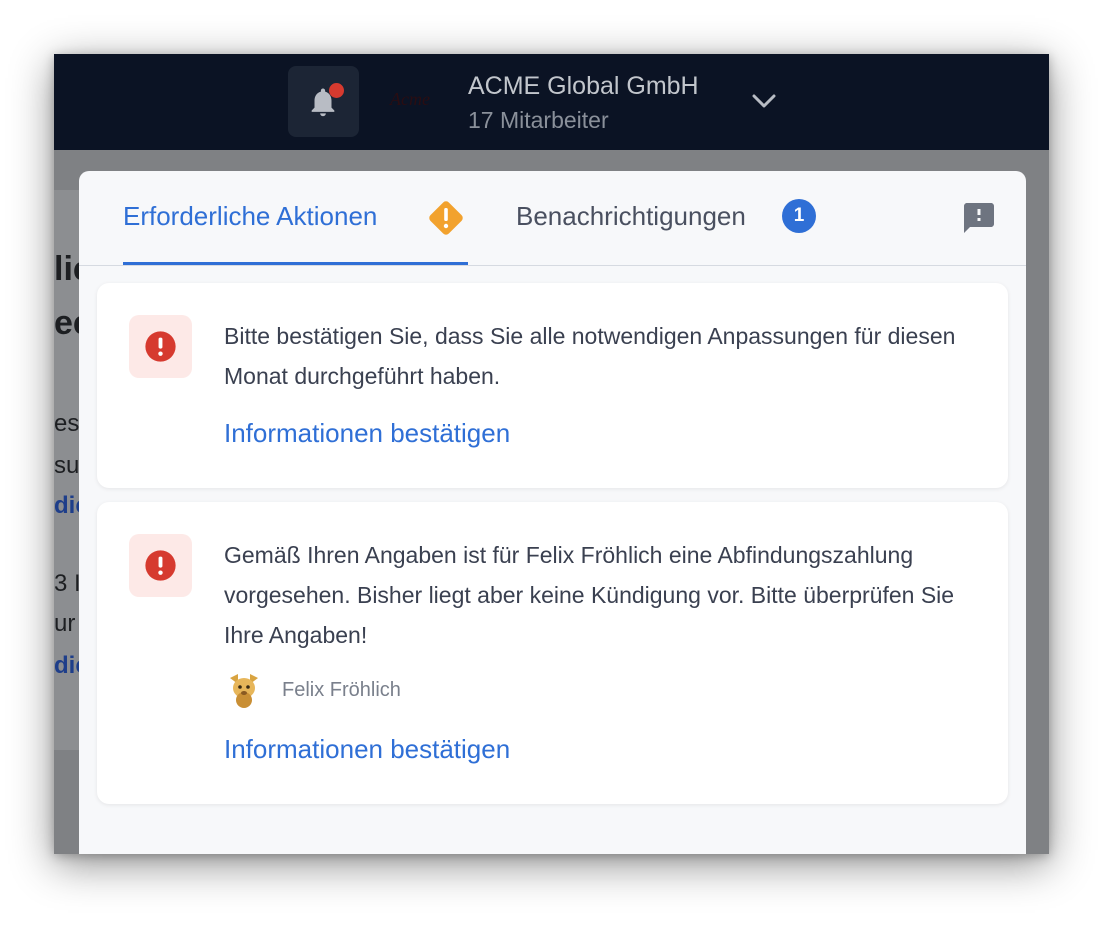  What do you see at coordinates (410, 99) in the screenshot?
I see `company-logo: Acme` at bounding box center [410, 99].